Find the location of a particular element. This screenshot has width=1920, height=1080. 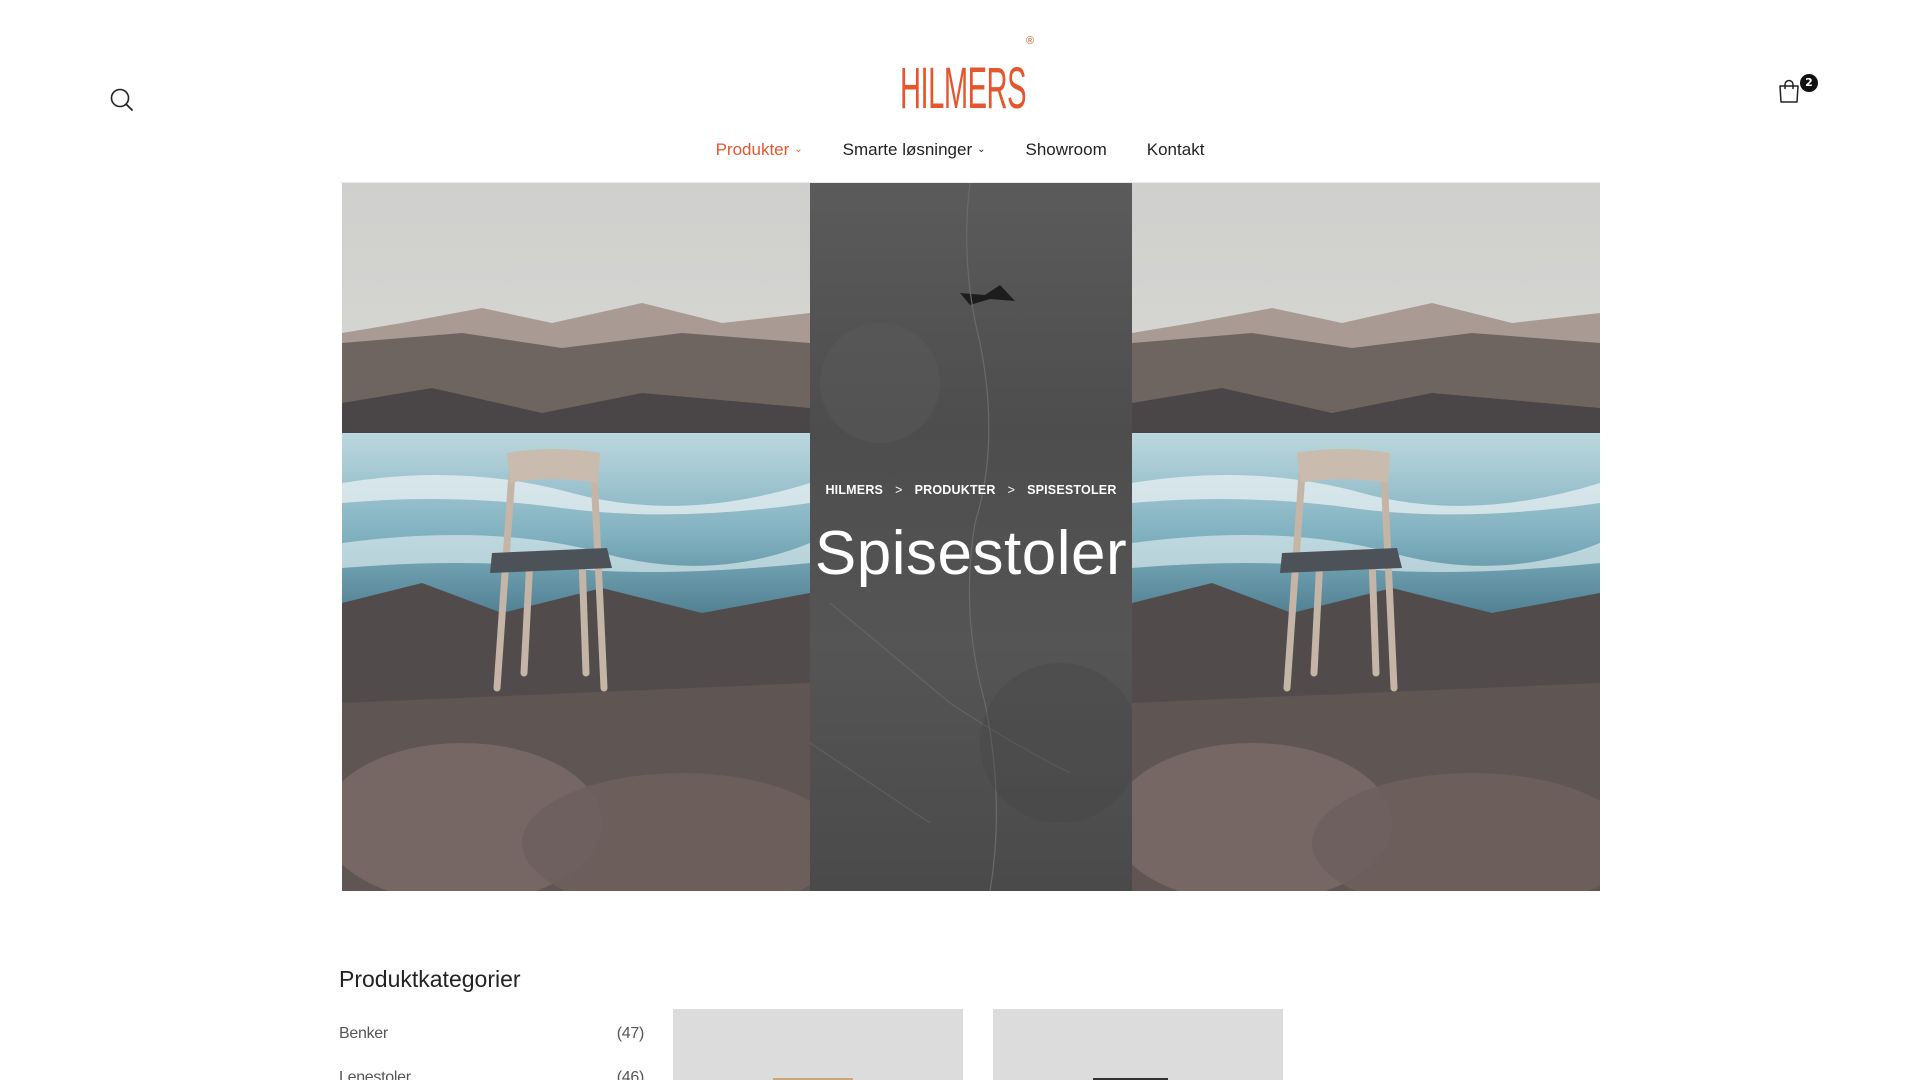

category-count: (47) is located at coordinates (630, 1033).